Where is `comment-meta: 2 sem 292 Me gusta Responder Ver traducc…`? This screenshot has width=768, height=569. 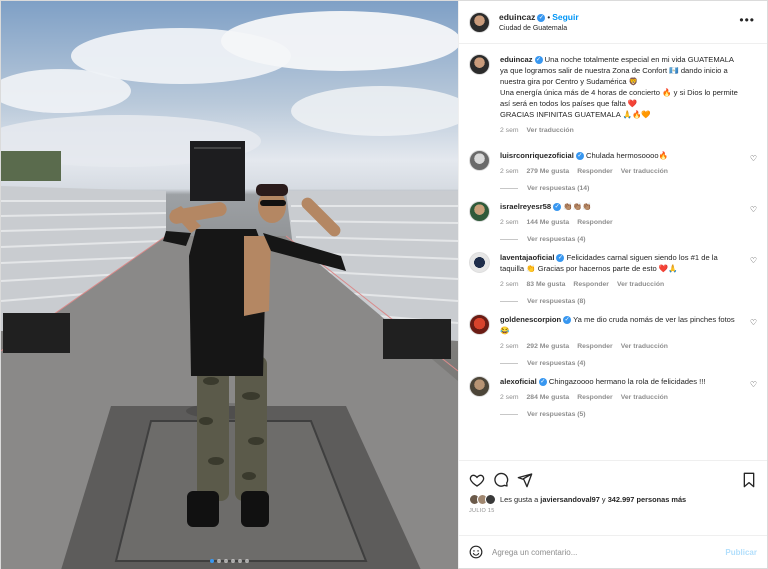
comment-meta: 2 sem 292 Me gusta Responder Ver traducc… is located at coordinates (621, 346).